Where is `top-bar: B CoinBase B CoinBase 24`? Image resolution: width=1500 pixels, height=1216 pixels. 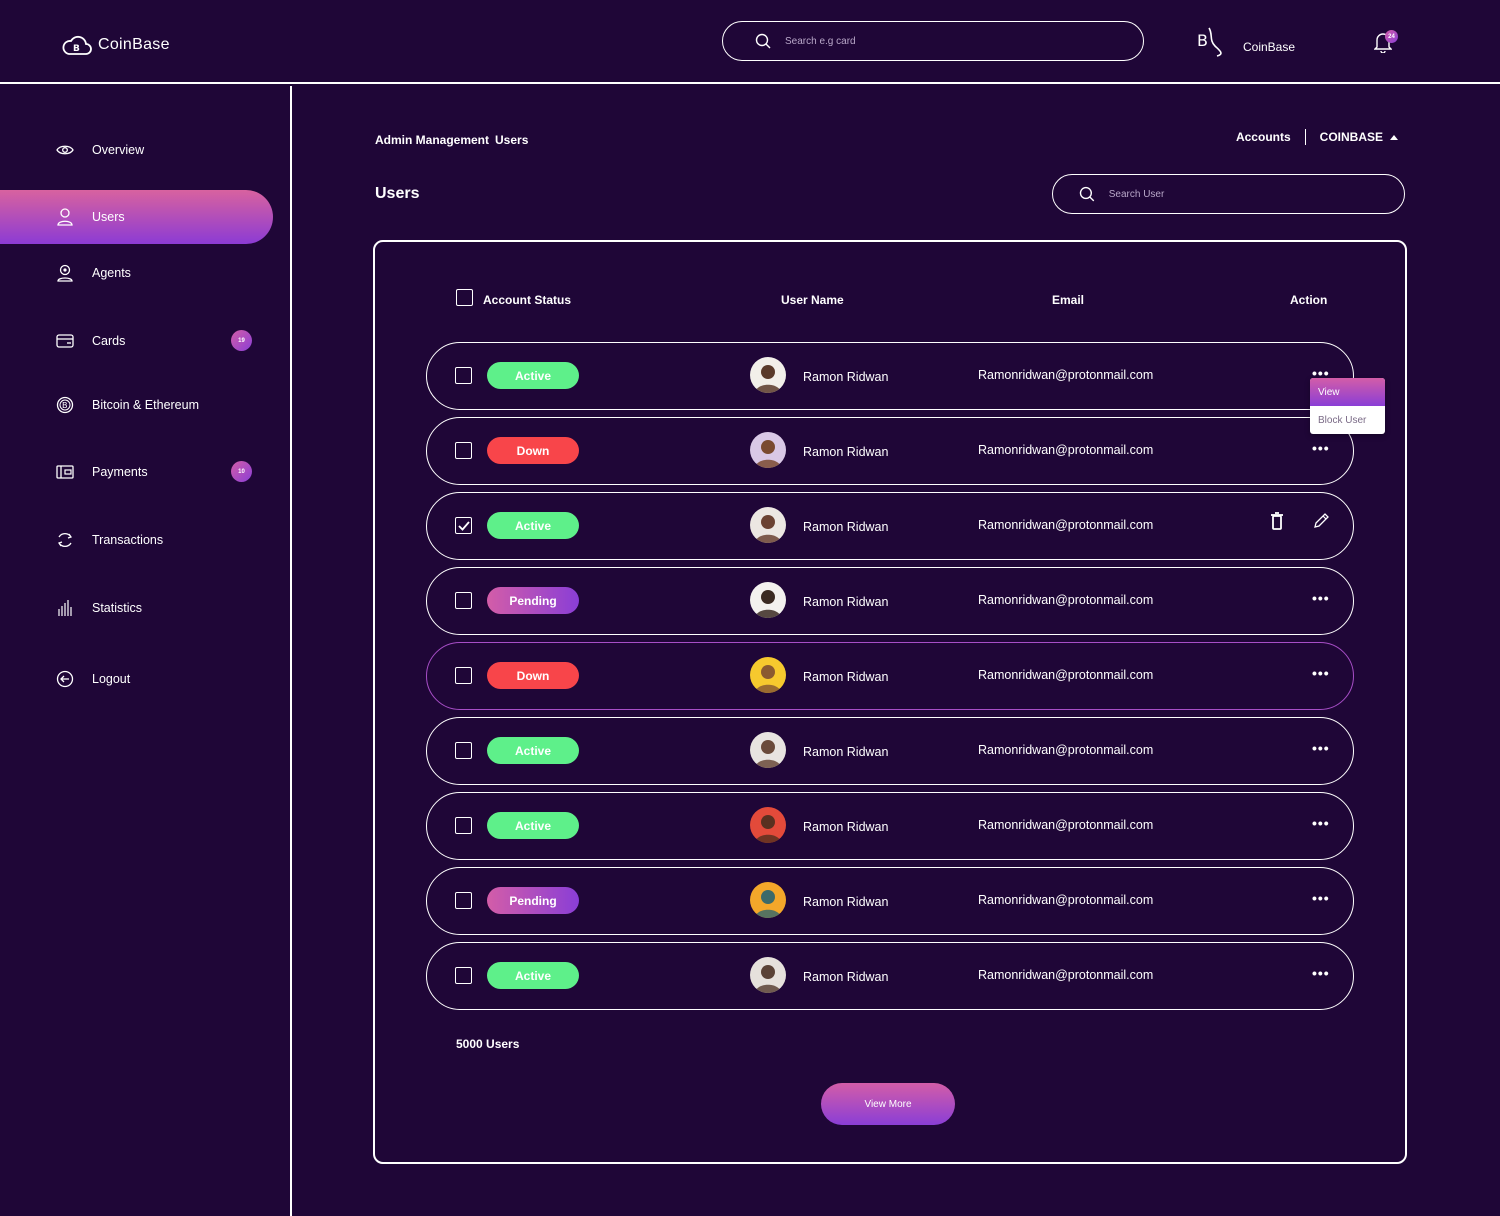
top-bar: B CoinBase B CoinBase 24 is located at coordinates (750, 42).